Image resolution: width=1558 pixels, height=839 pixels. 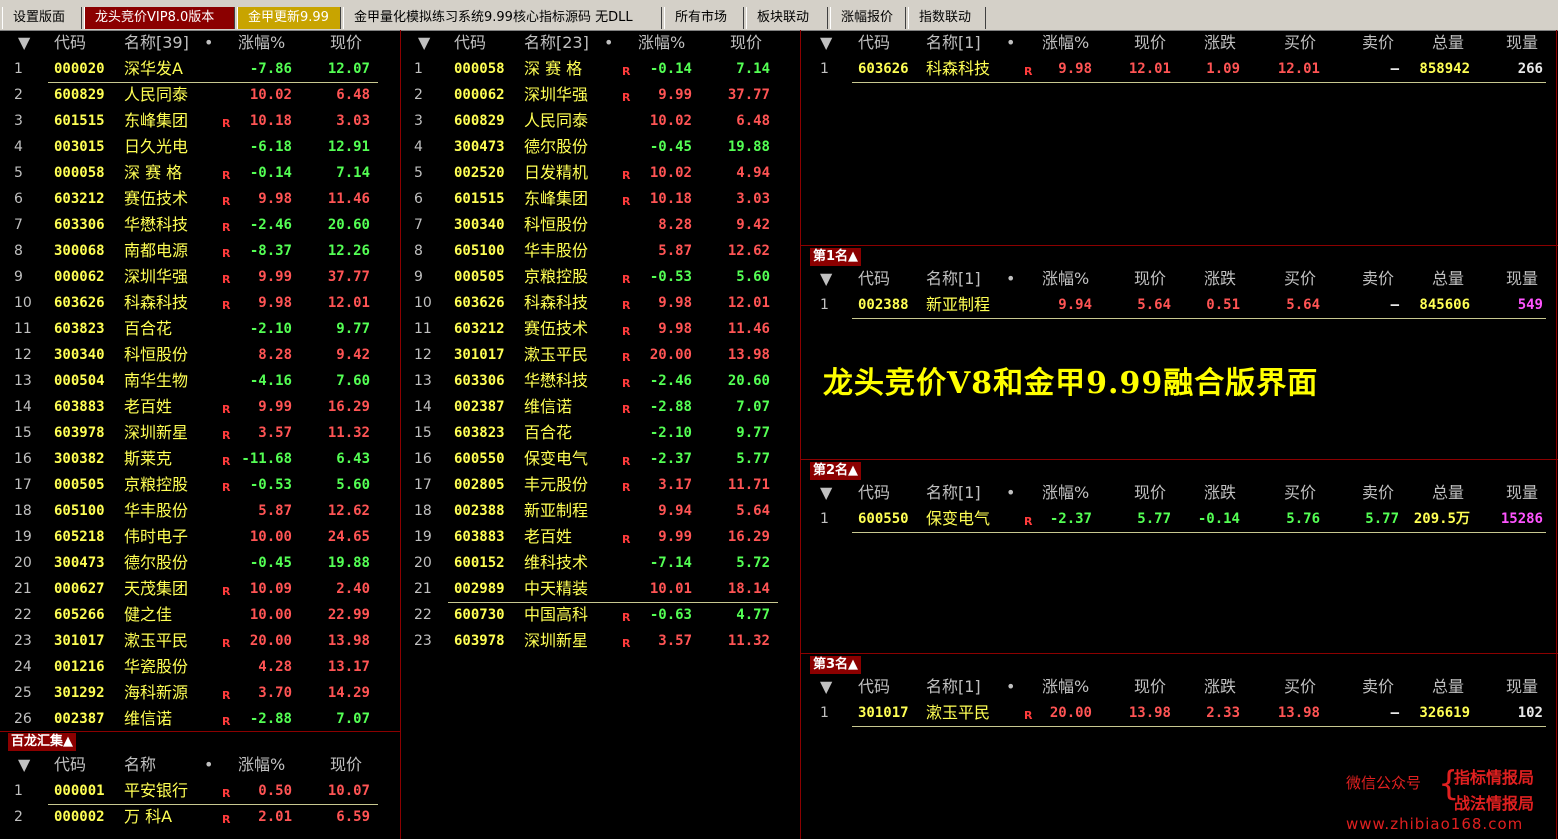 What do you see at coordinates (953, 279) in the screenshot?
I see `col-name: 名称[1]` at bounding box center [953, 279].